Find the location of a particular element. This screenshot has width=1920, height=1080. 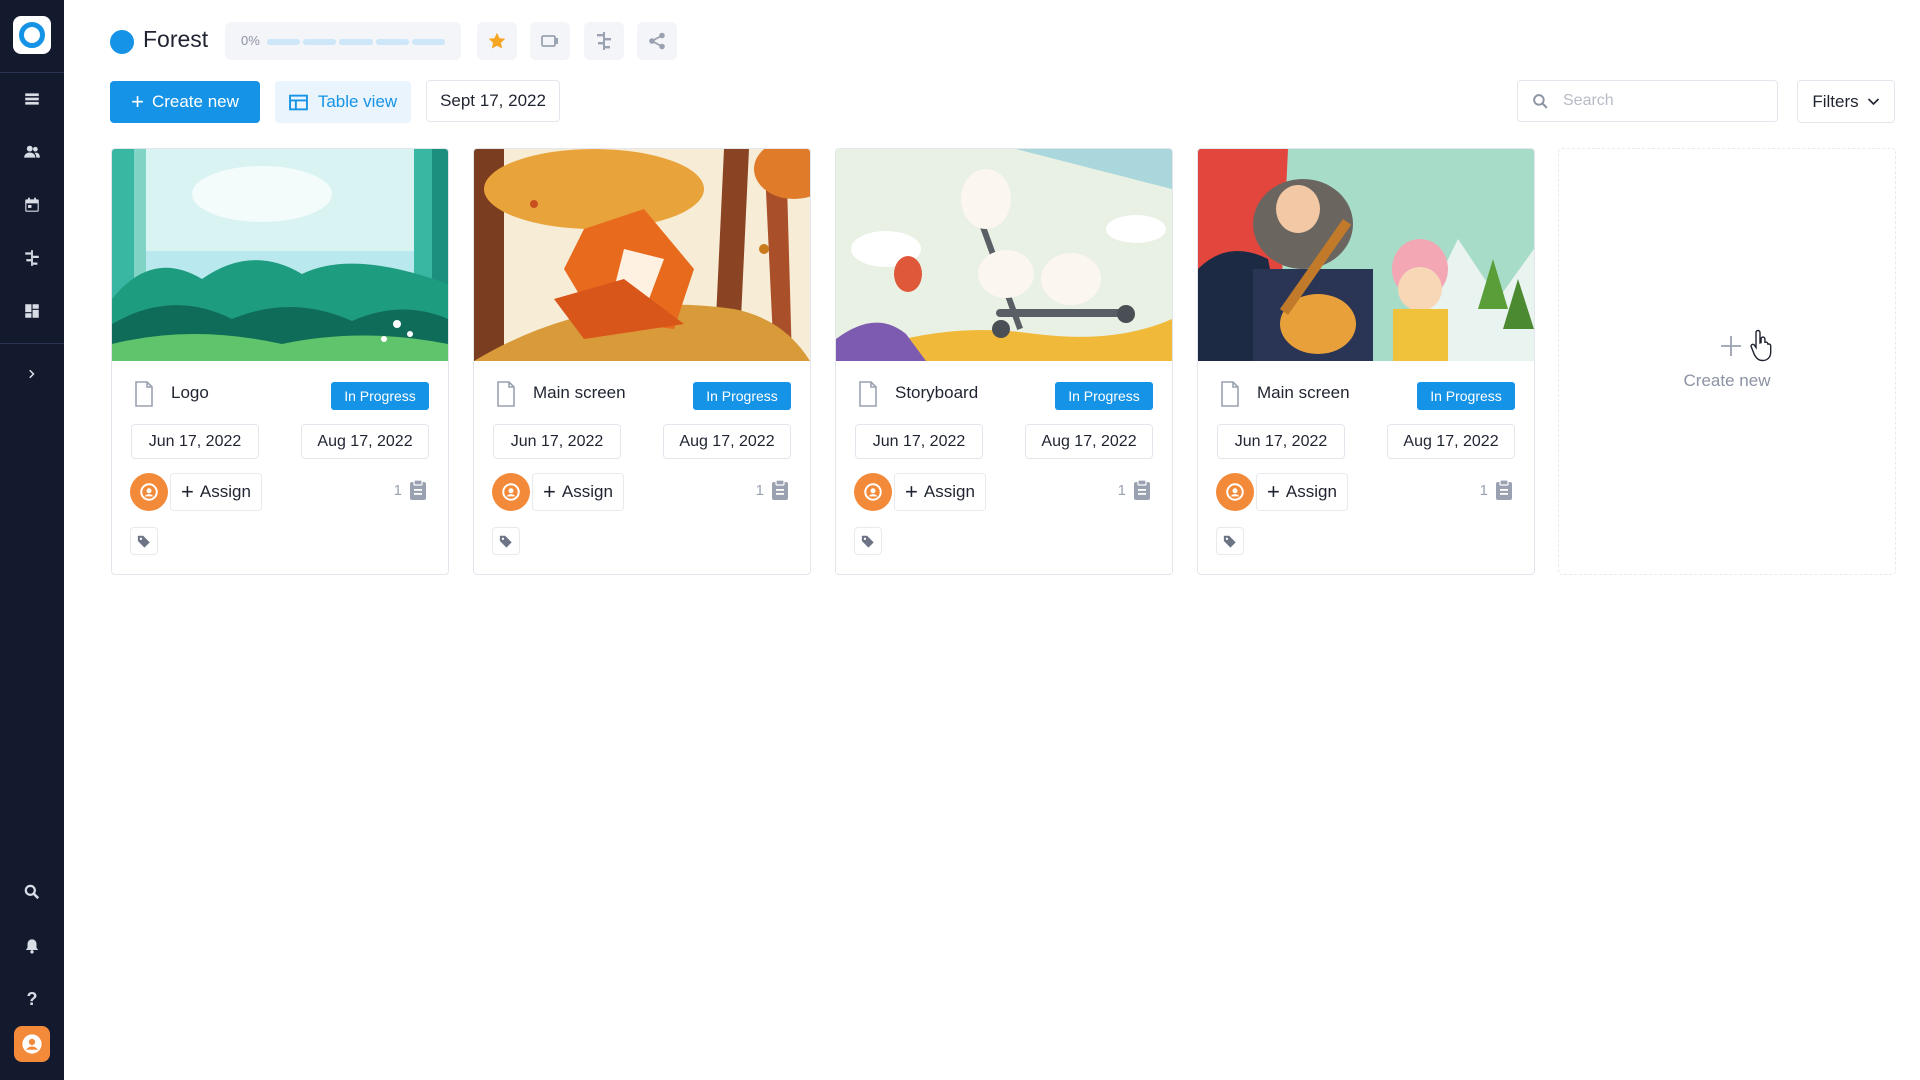

sidebar-notifications-button is located at coordinates (32, 946).